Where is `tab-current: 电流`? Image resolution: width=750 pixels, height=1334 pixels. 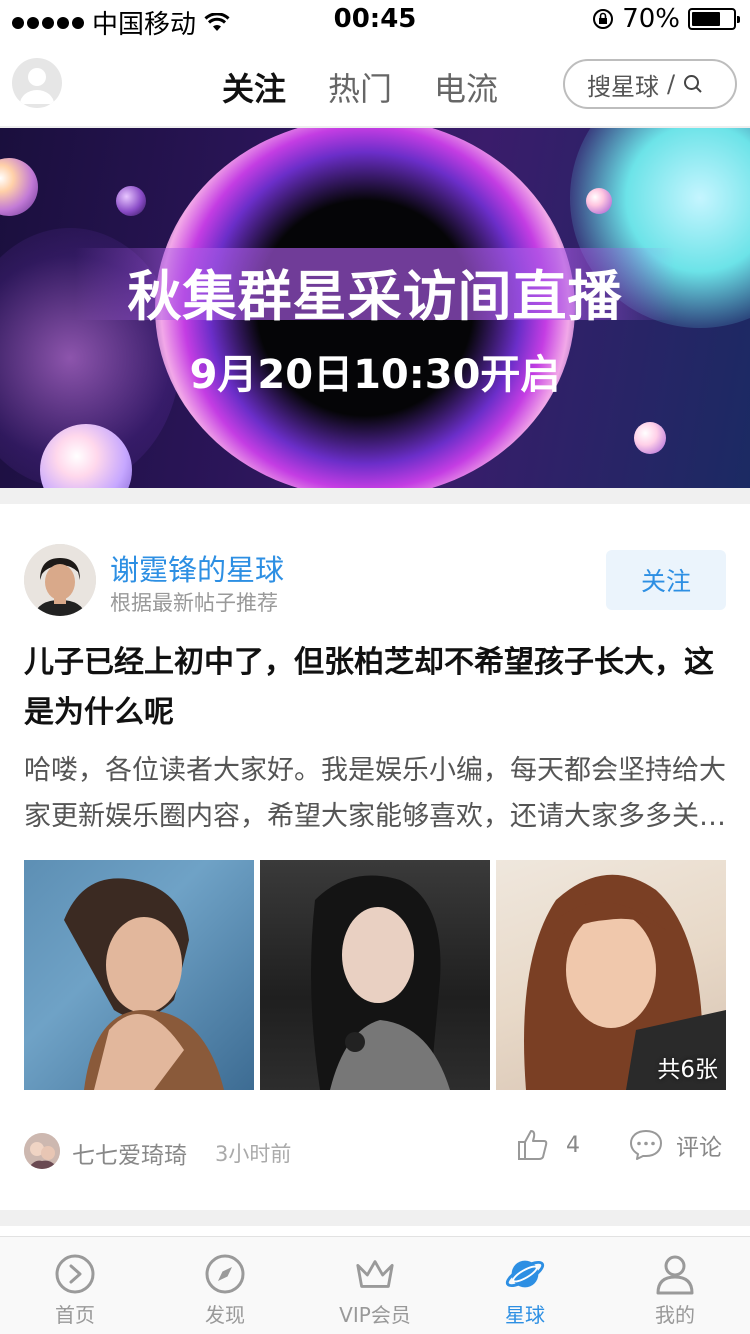 tab-current: 电流 is located at coordinates (466, 87).